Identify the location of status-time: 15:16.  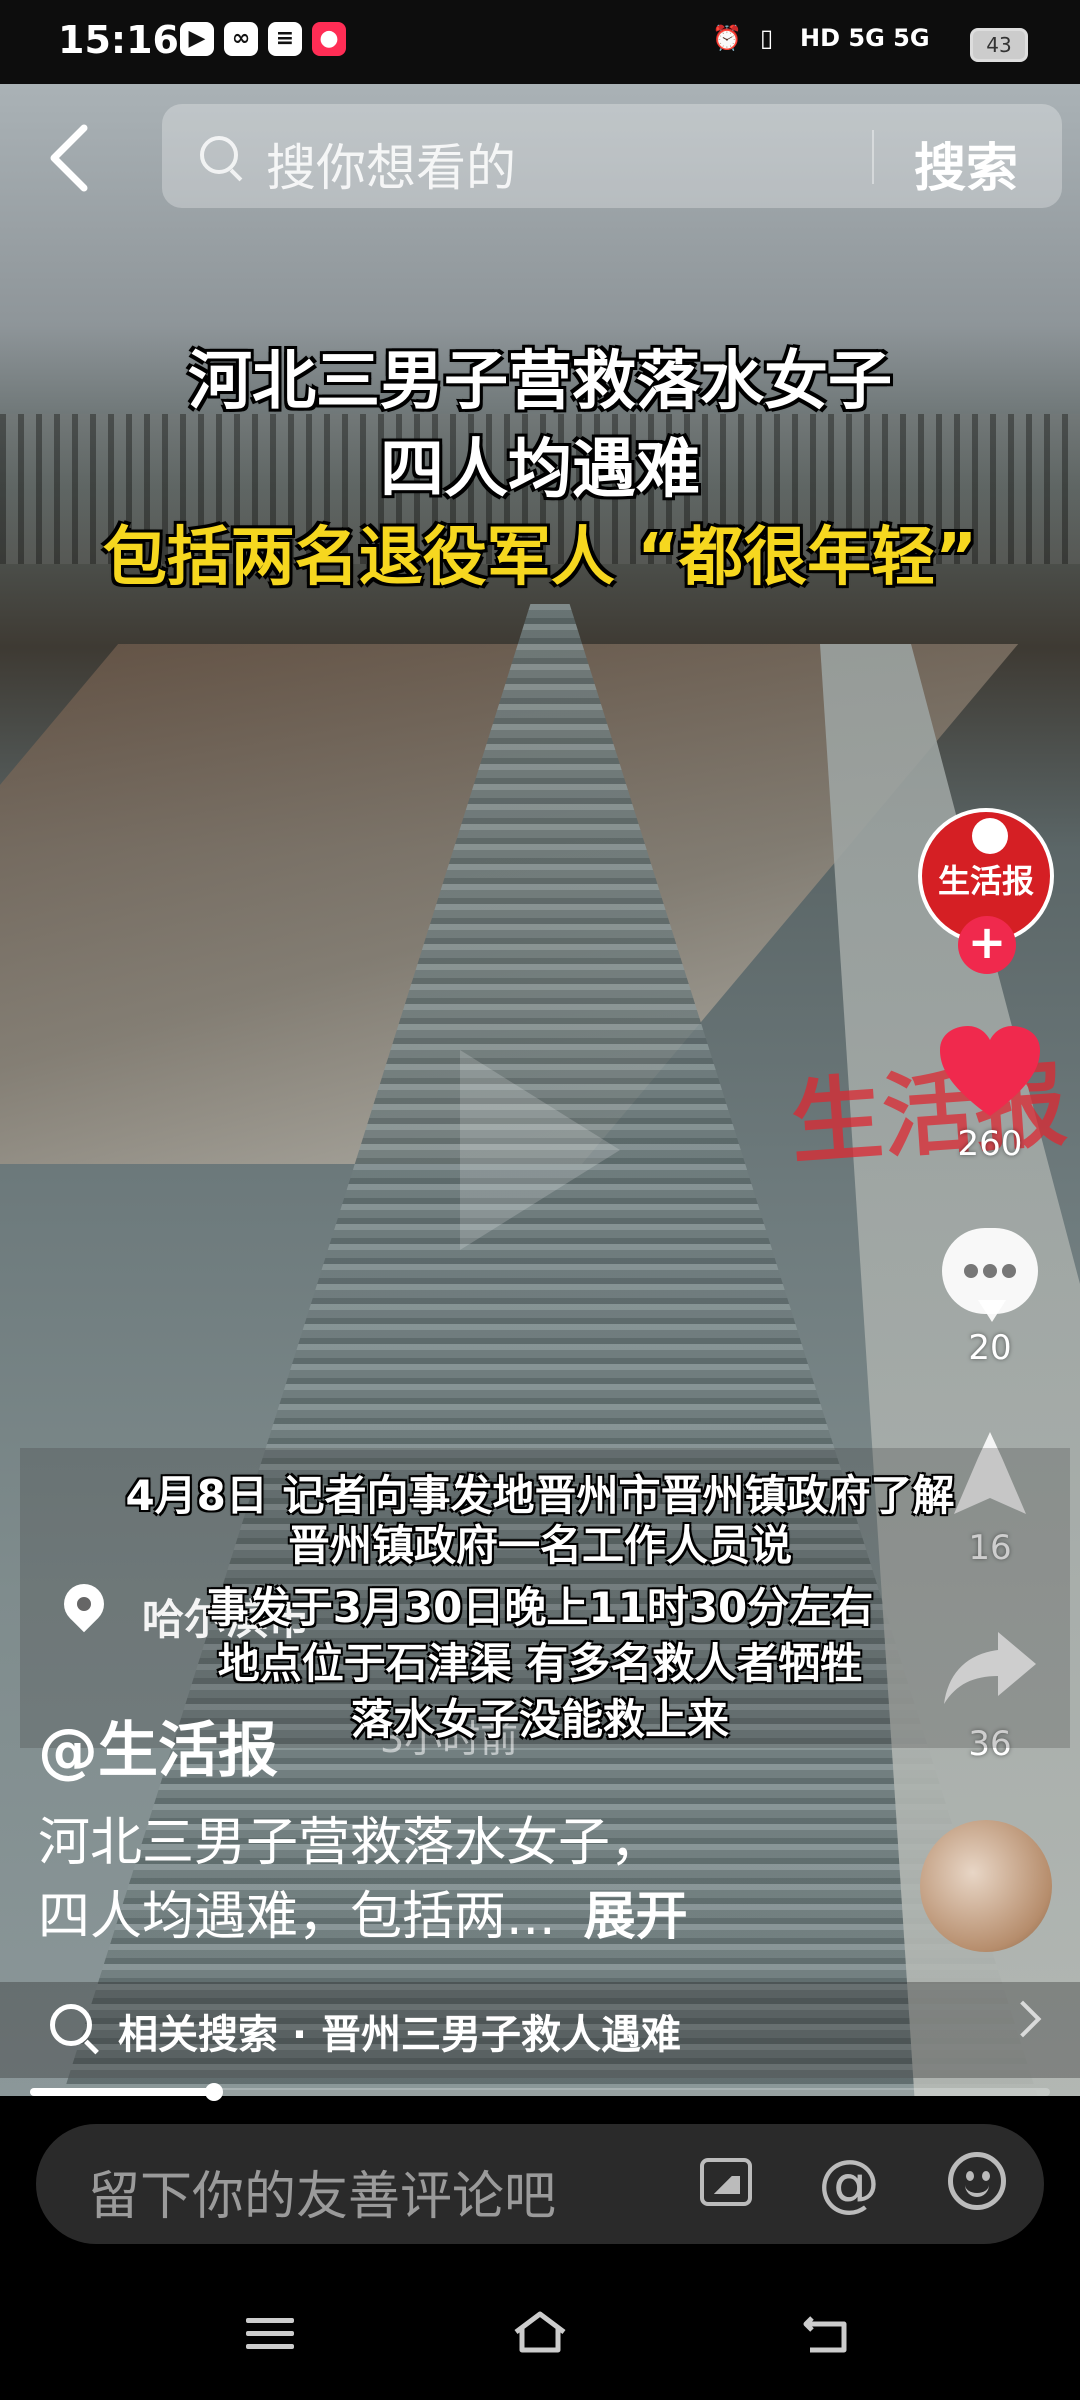
(118, 40).